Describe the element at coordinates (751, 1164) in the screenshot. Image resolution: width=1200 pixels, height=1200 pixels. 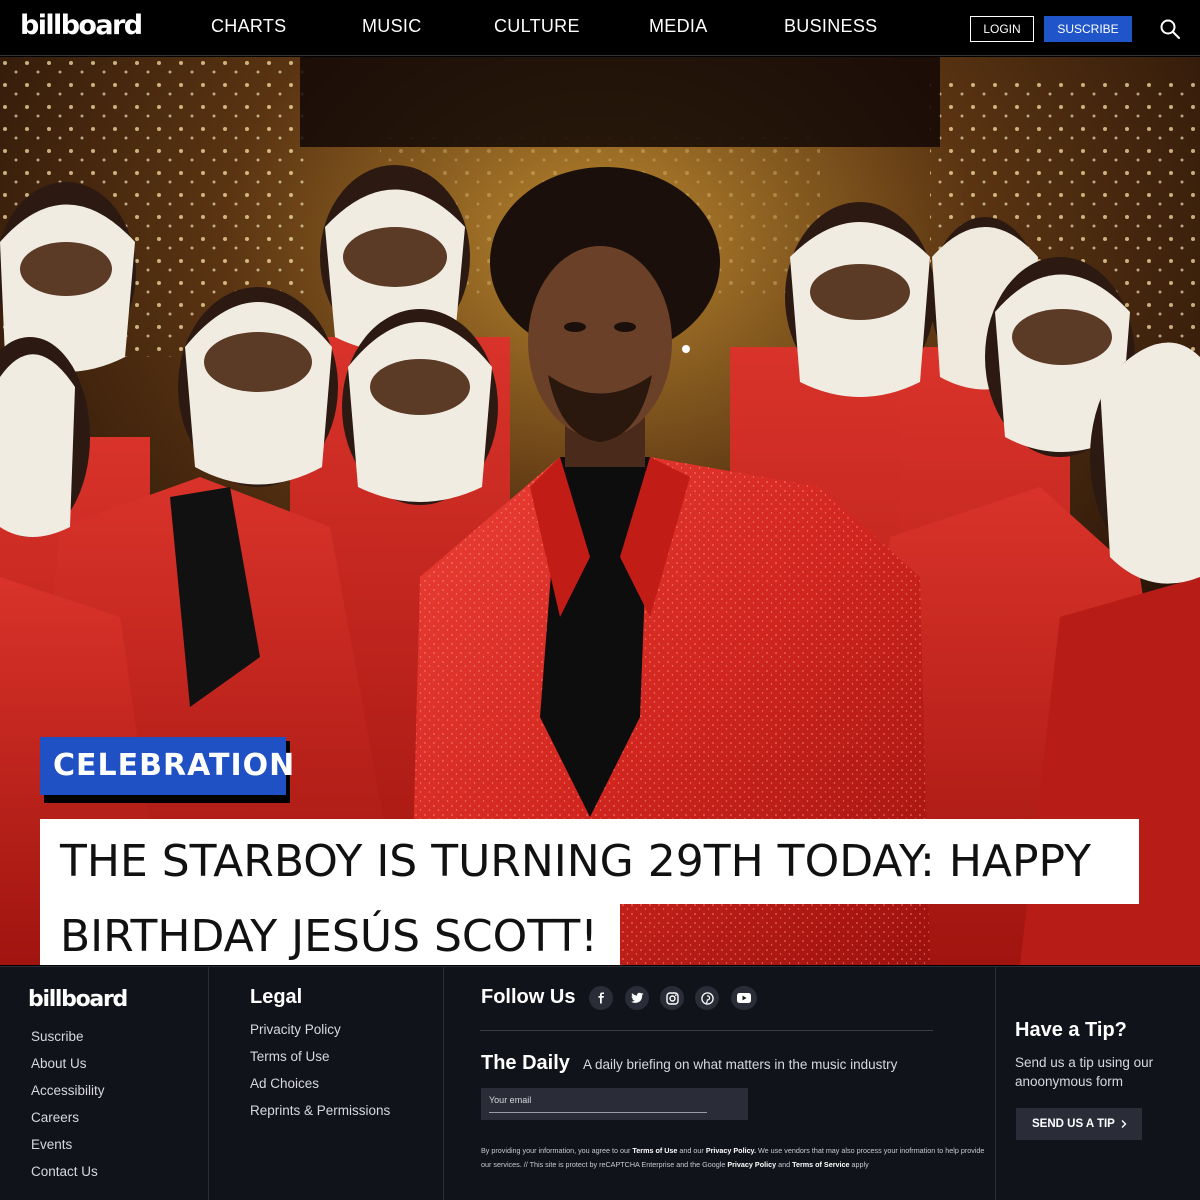
I see `google-privacy-link: Privacy Policy` at that location.